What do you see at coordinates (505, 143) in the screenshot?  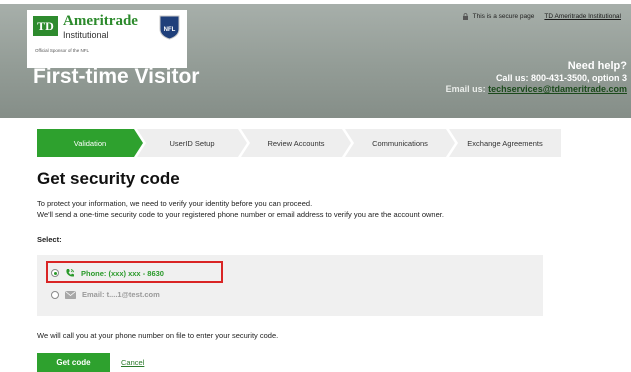 I see `step-exchange-agreements: Exchange Agreements` at bounding box center [505, 143].